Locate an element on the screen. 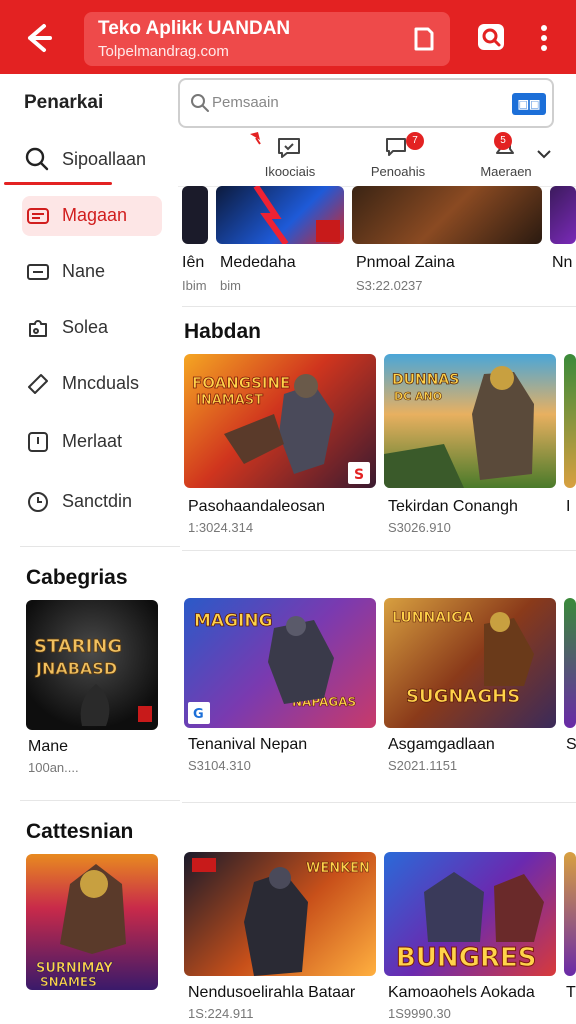 This screenshot has height=1024, width=576. section-title: Cattesnian is located at coordinates (80, 831).